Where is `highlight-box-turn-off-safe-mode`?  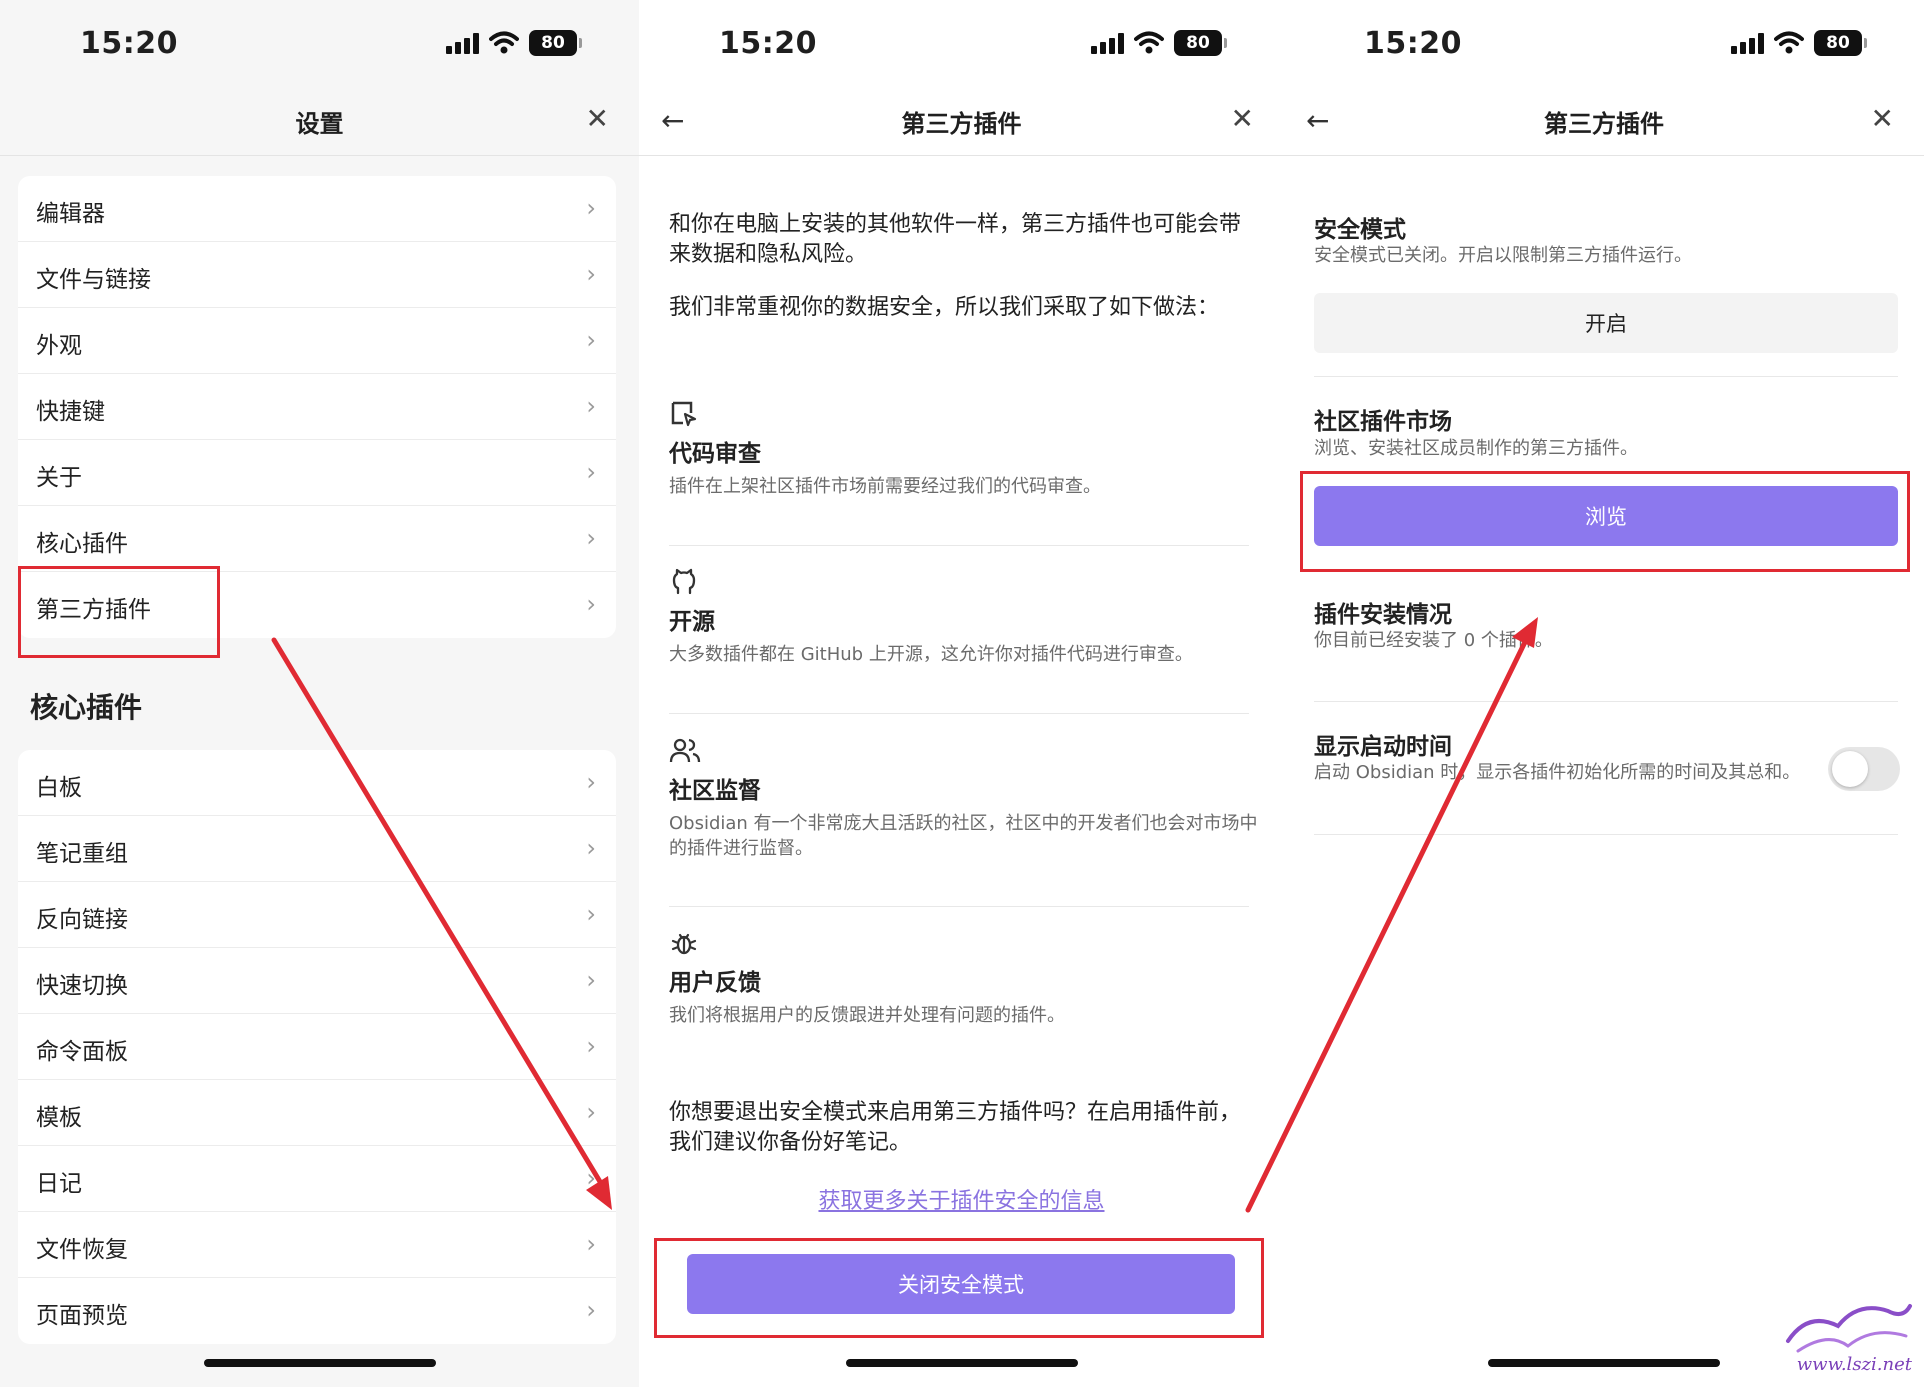
highlight-box-turn-off-safe-mode is located at coordinates (959, 1288).